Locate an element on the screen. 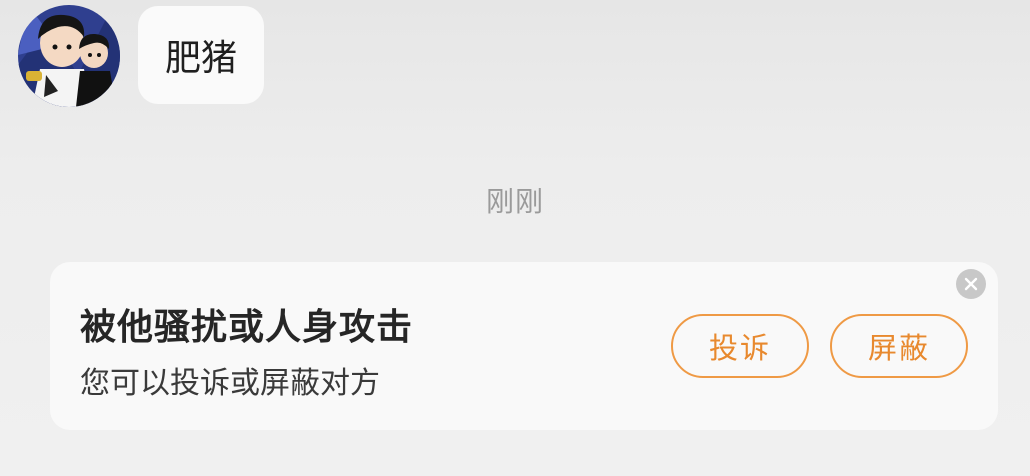  close-icon is located at coordinates (971, 284).